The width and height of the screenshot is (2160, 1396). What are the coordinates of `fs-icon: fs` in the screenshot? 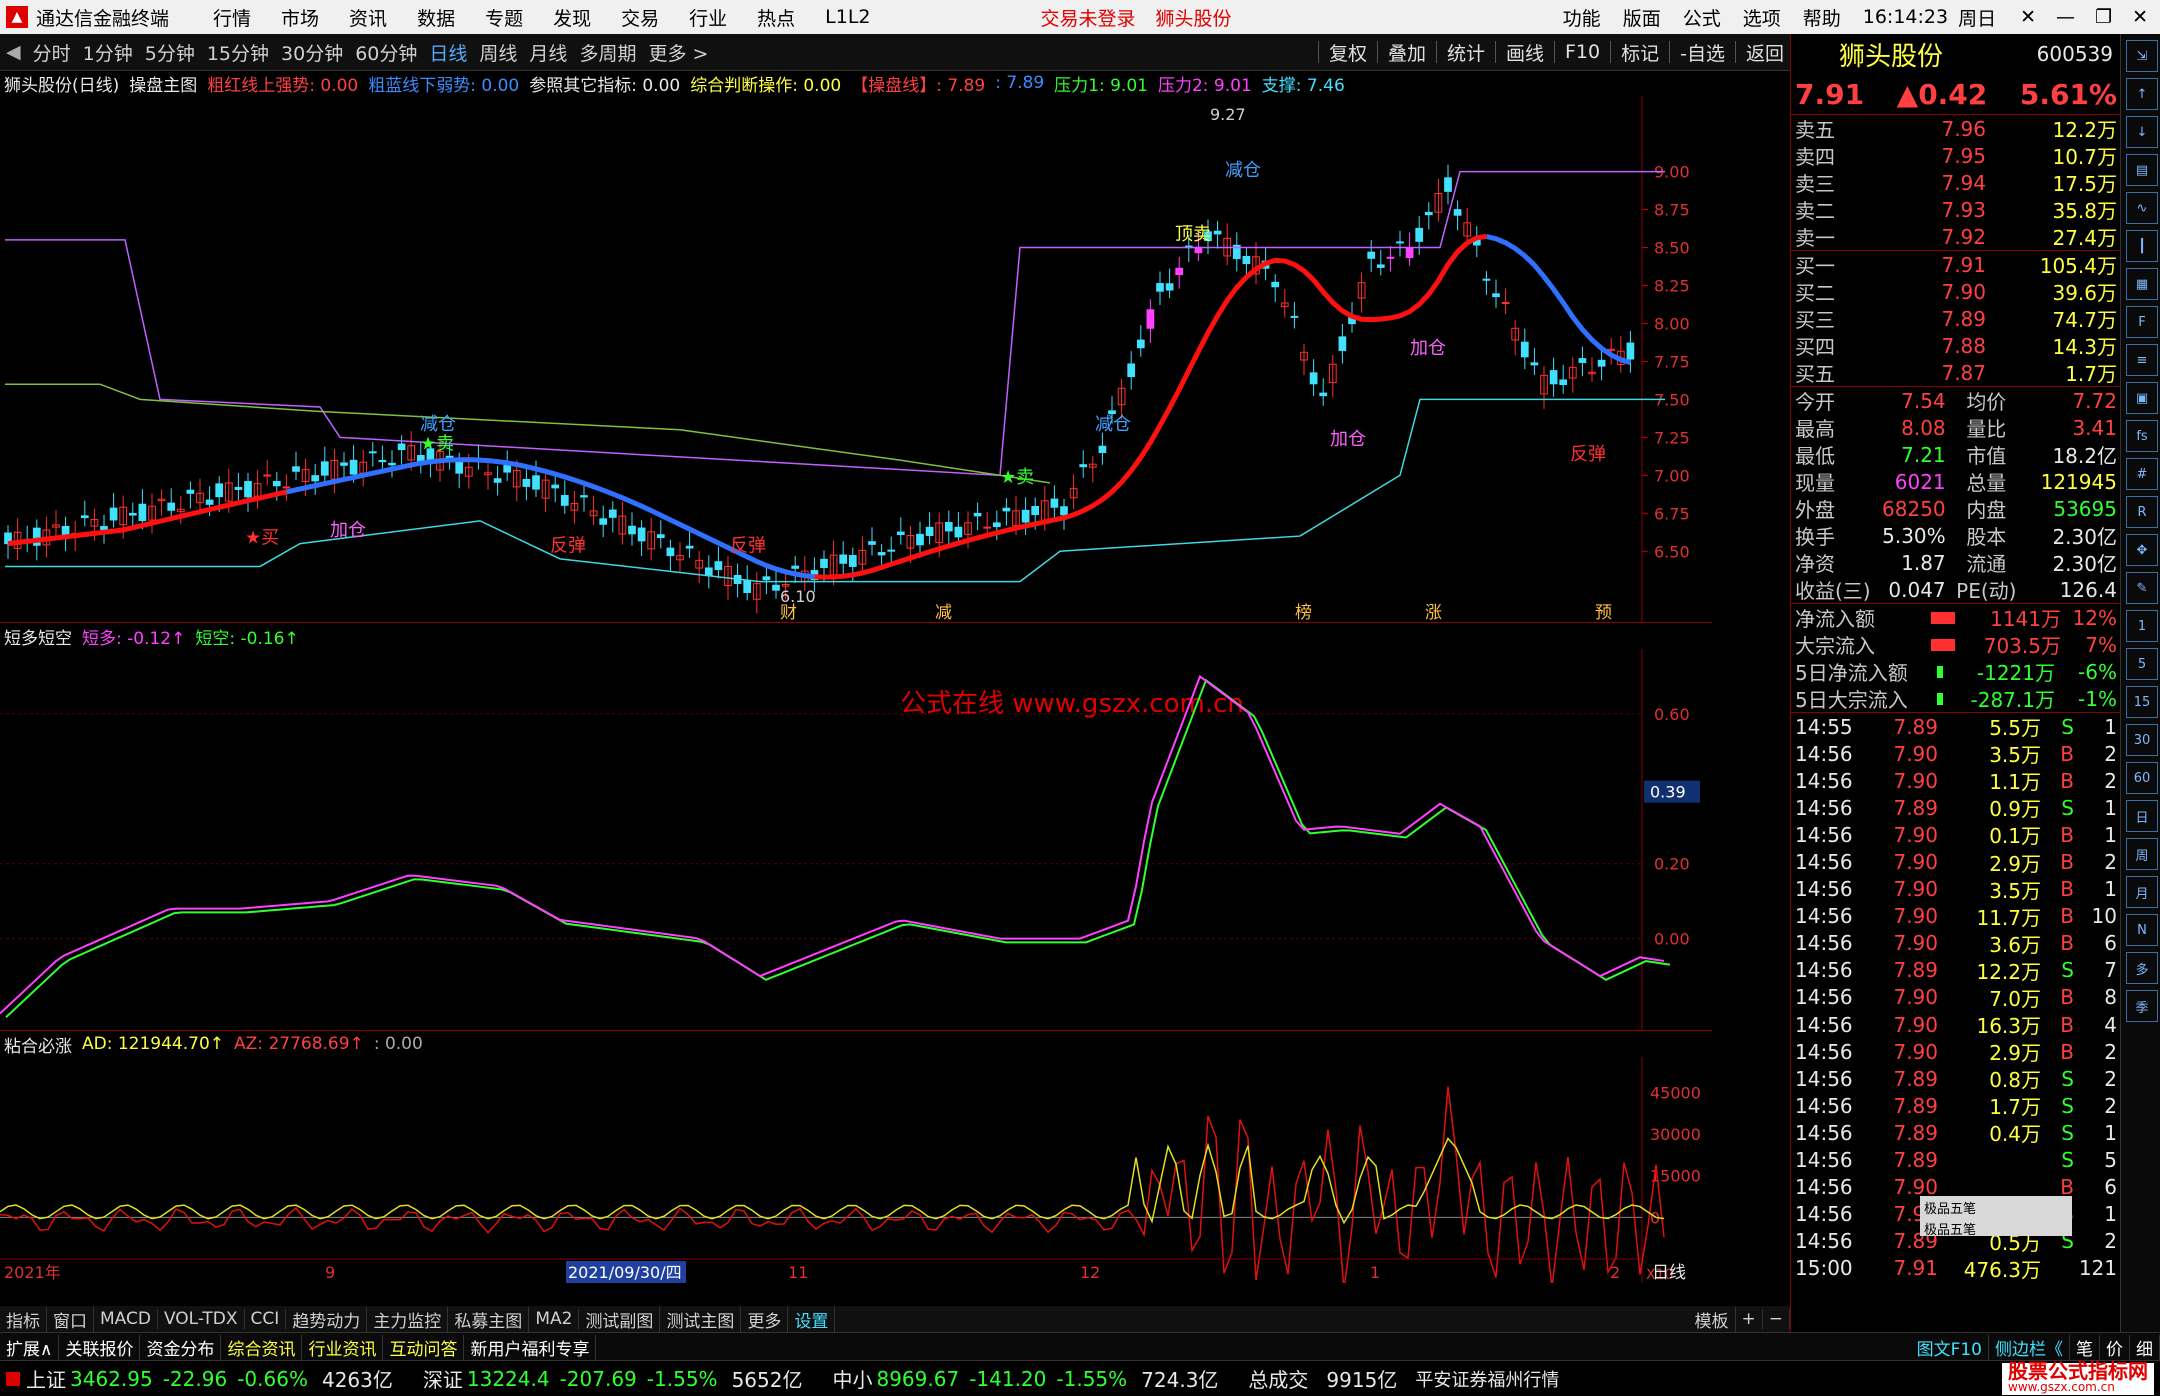 It's located at (2142, 436).